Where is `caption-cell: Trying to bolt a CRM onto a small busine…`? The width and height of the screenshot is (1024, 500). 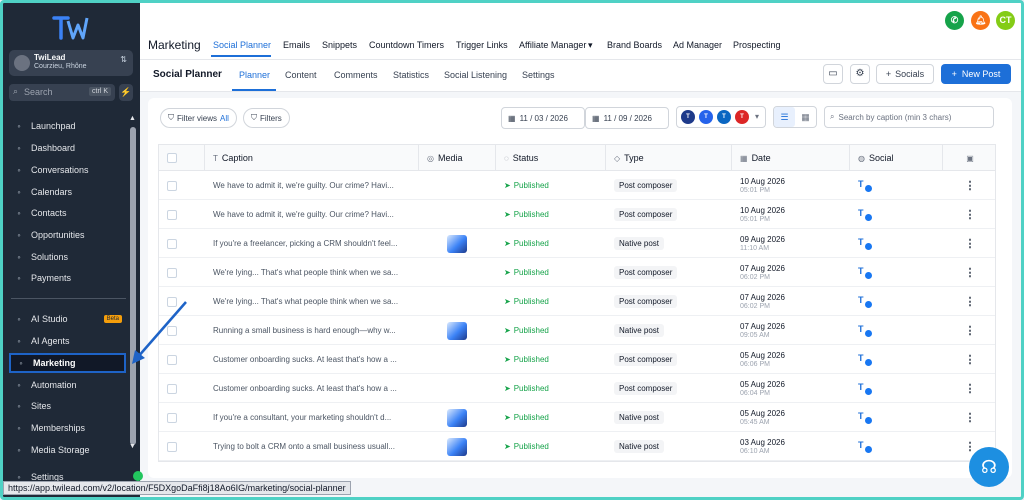
caption-cell: Trying to bolt a CRM onto a small busine… is located at coordinates (310, 446).